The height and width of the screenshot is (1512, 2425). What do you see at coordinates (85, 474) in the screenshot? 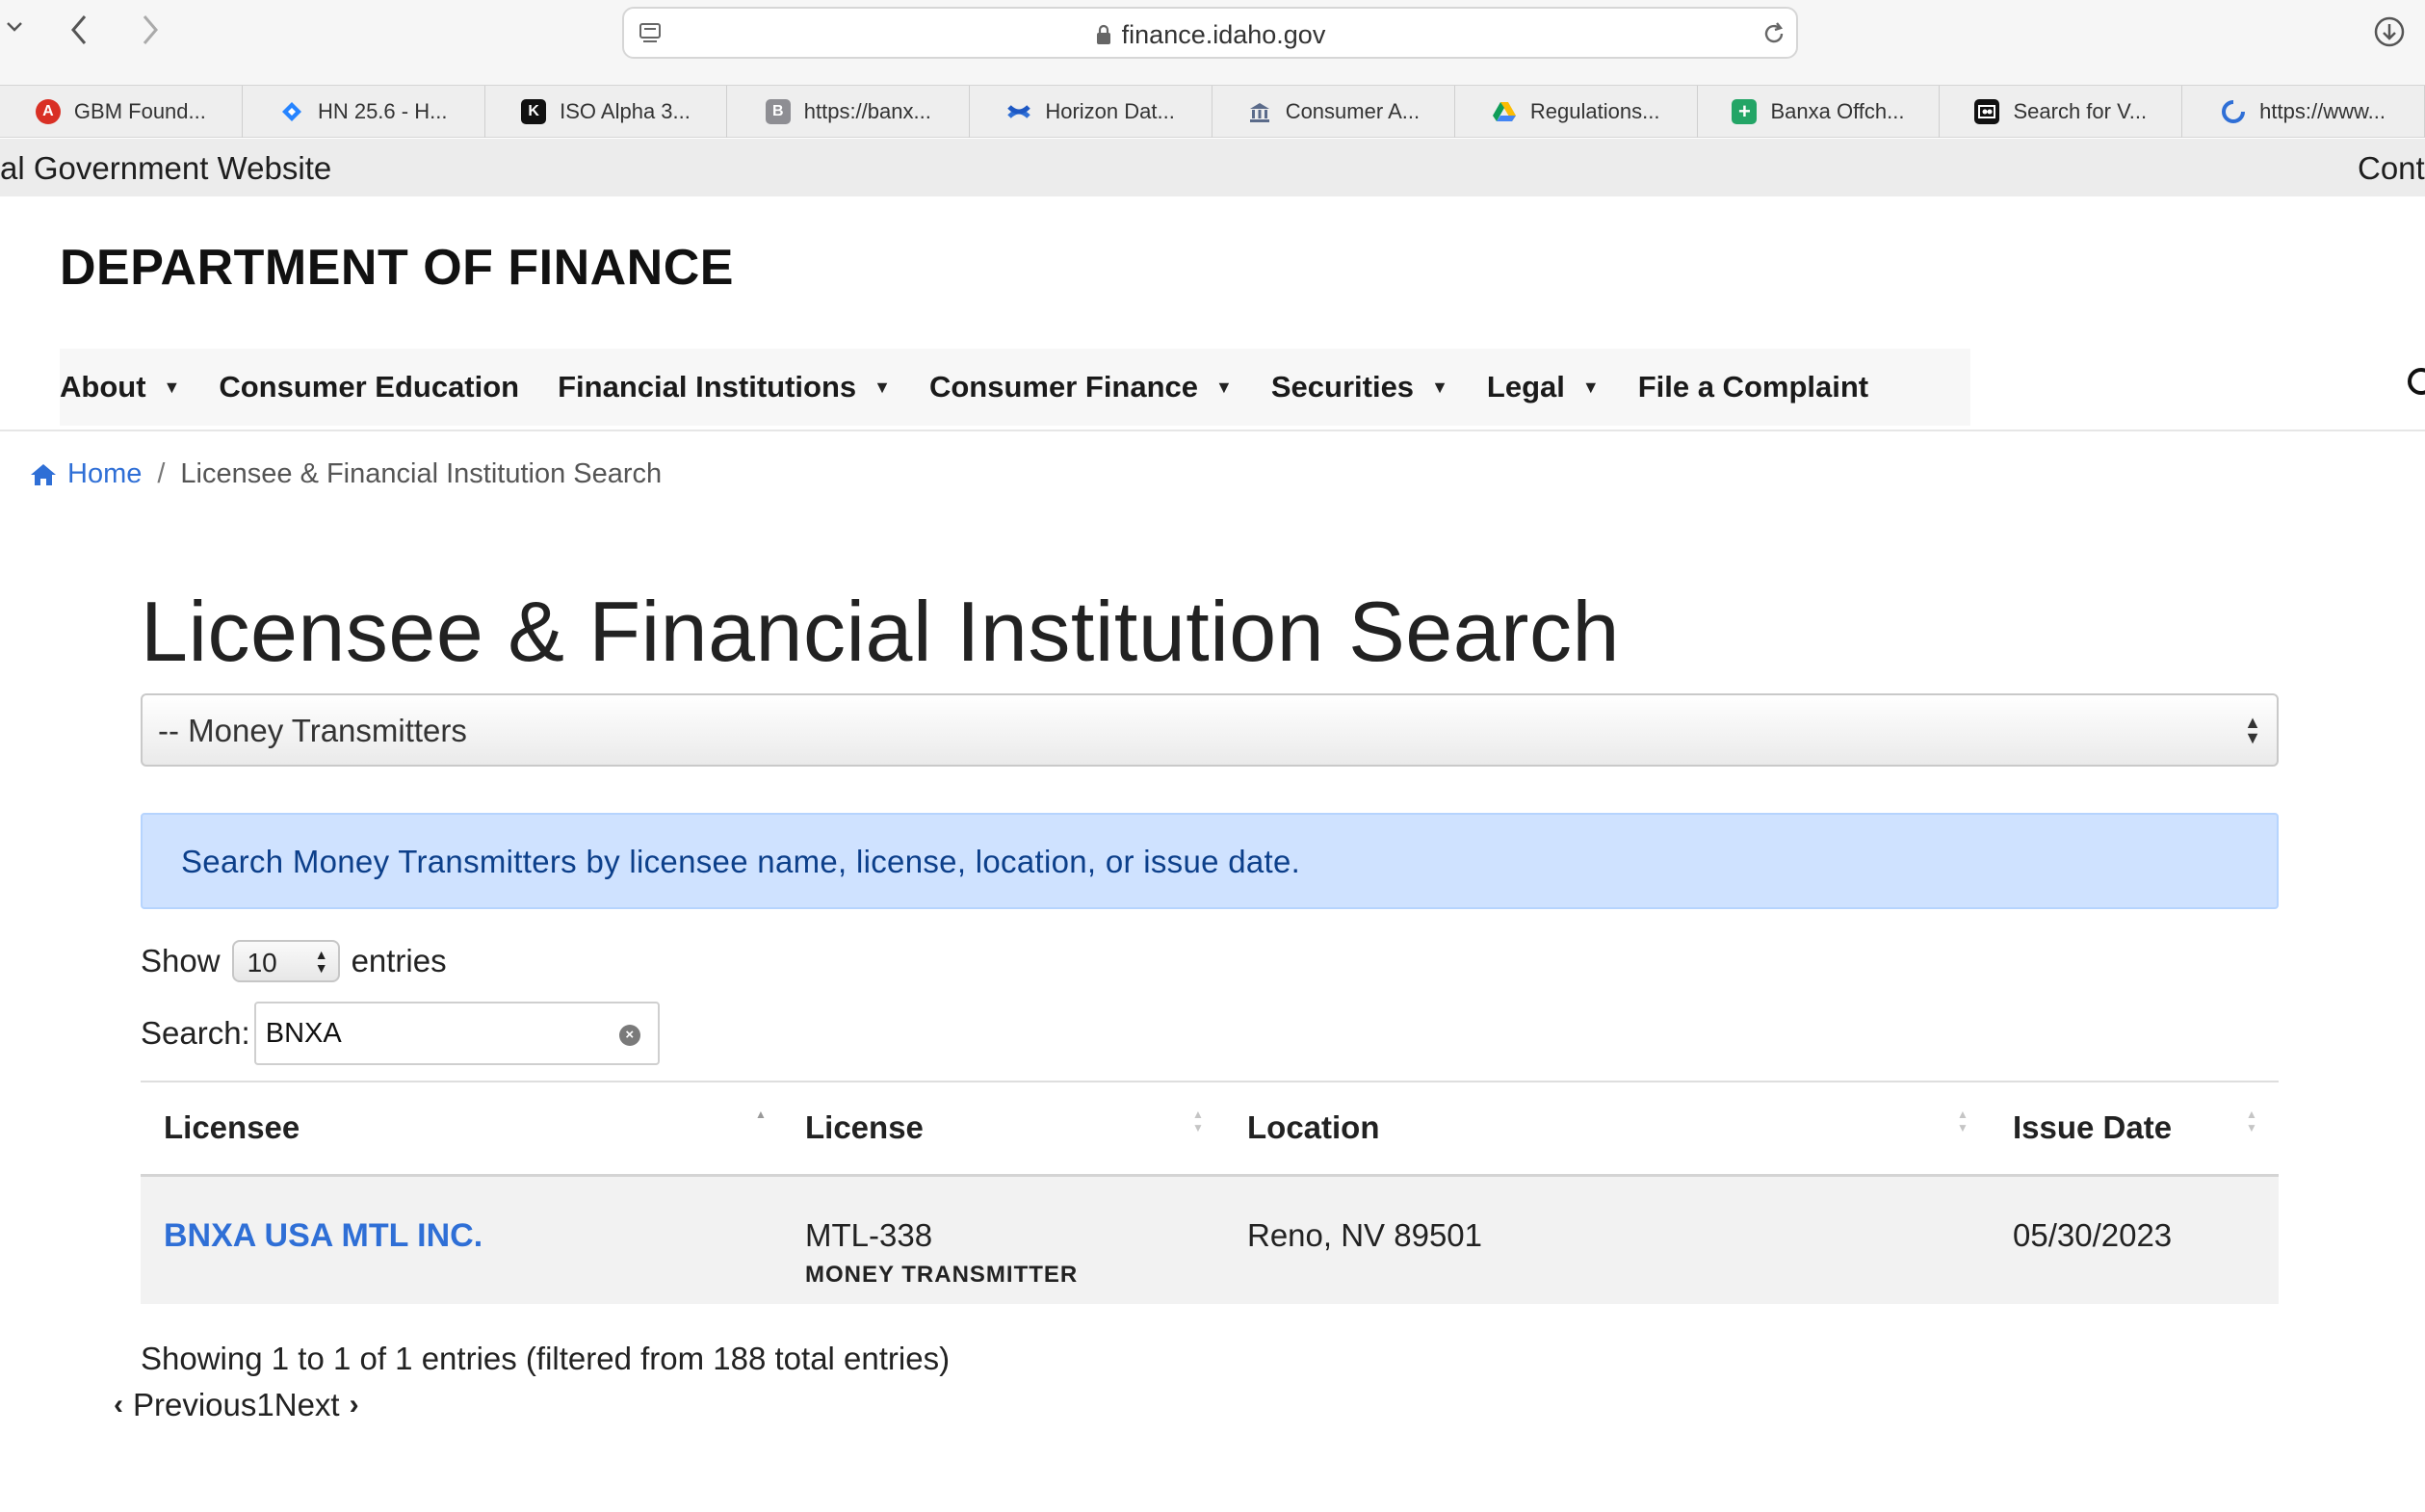
I see `breadcrumb-home-link: Home` at bounding box center [85, 474].